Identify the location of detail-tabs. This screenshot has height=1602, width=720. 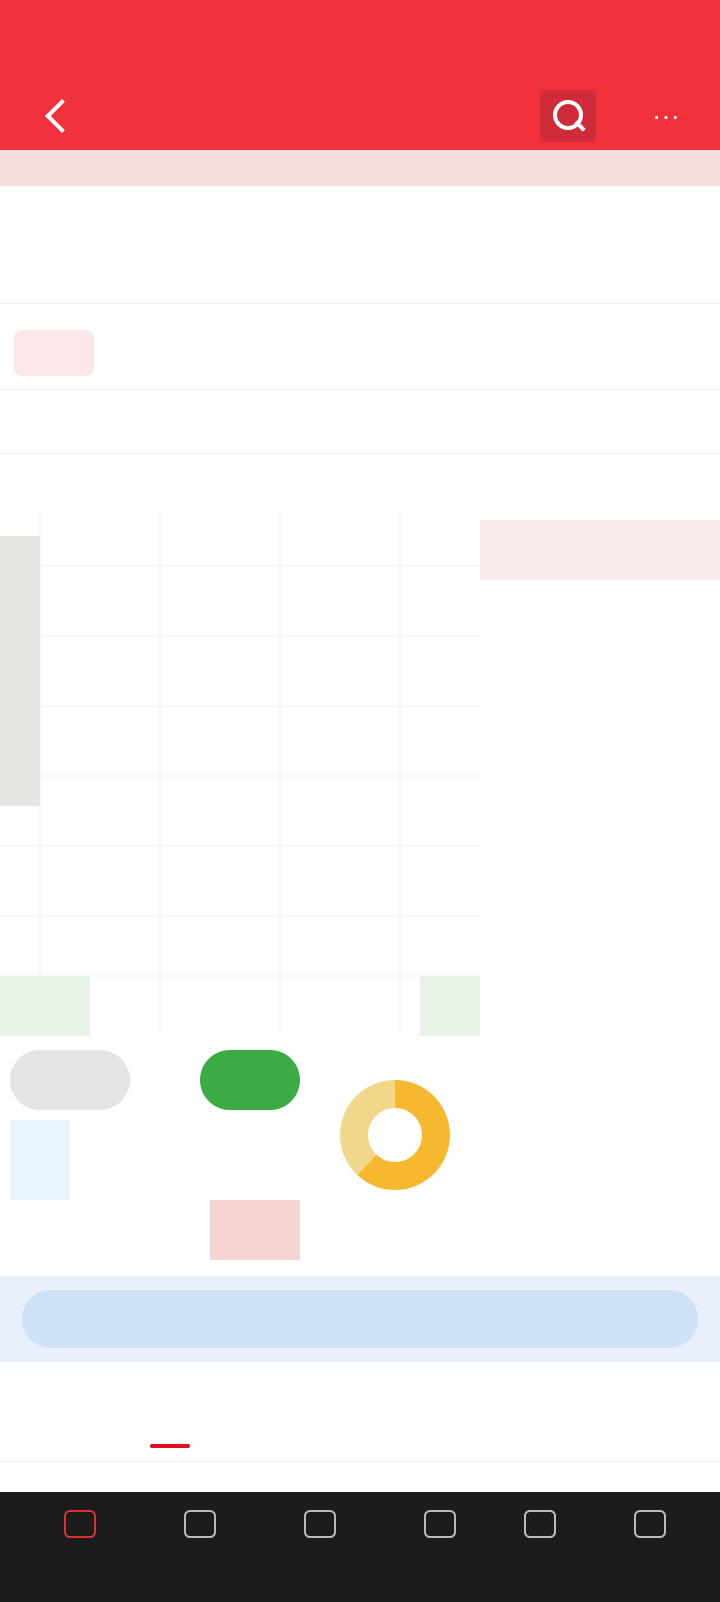
(360, 1412).